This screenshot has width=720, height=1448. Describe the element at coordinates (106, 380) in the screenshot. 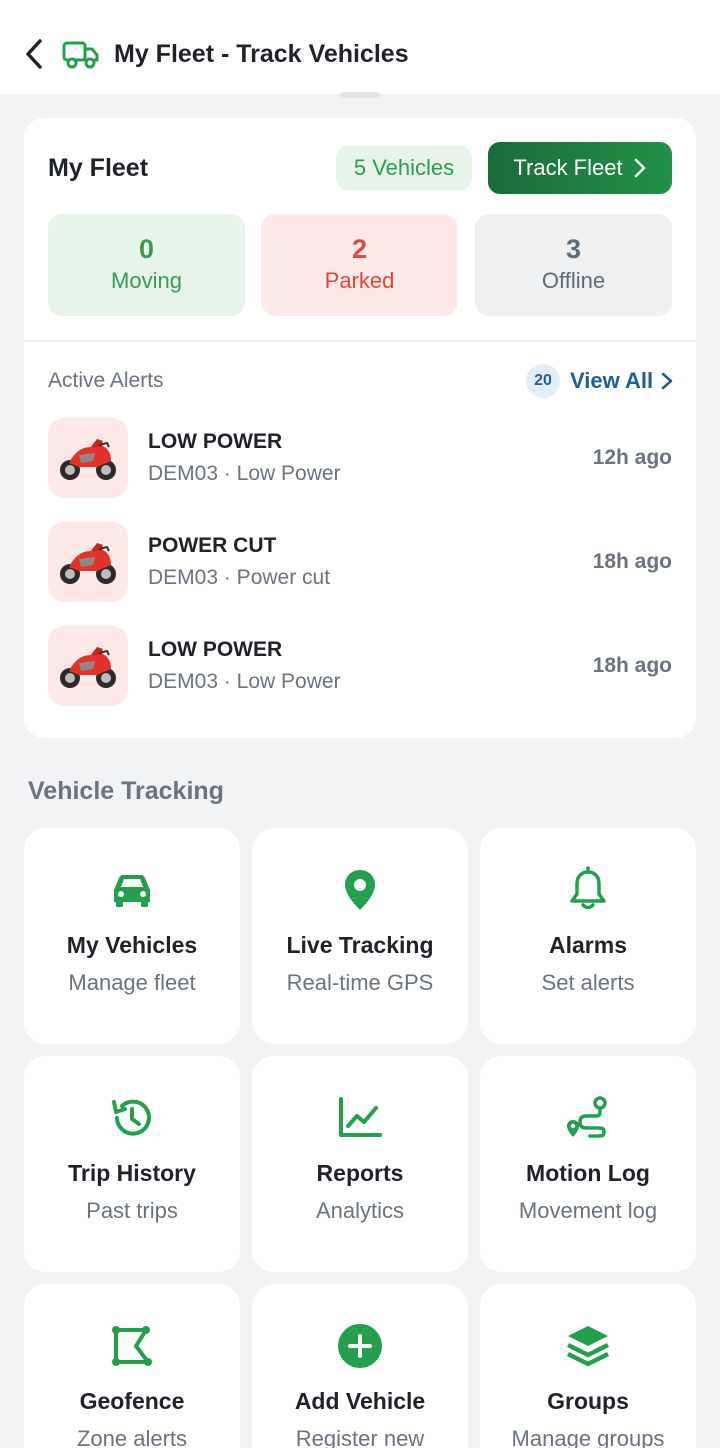

I see `active-alerts-title: Active Alerts` at that location.